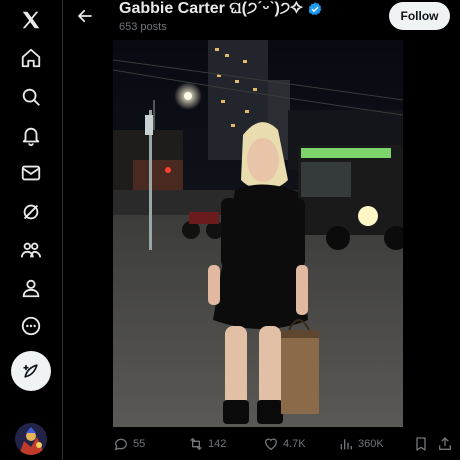 This screenshot has height=460, width=460. What do you see at coordinates (31, 97) in the screenshot?
I see `search-icon` at bounding box center [31, 97].